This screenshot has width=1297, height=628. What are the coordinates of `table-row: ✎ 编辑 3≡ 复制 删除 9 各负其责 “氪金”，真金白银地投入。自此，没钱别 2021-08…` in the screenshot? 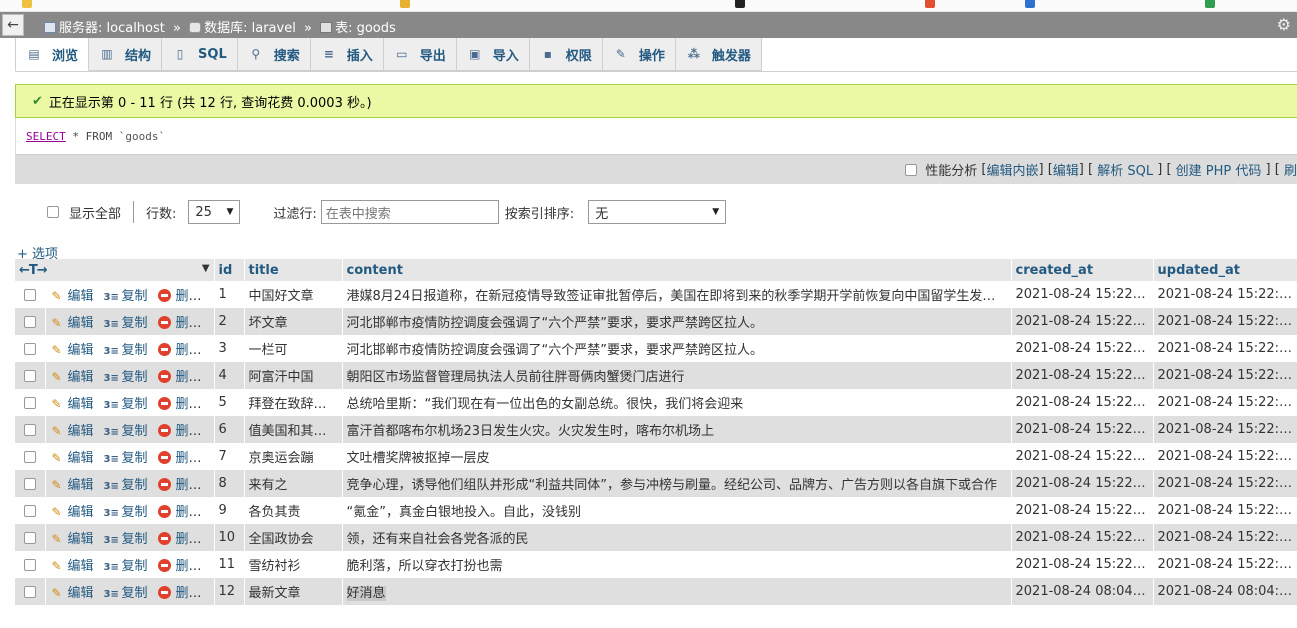 It's located at (656, 510).